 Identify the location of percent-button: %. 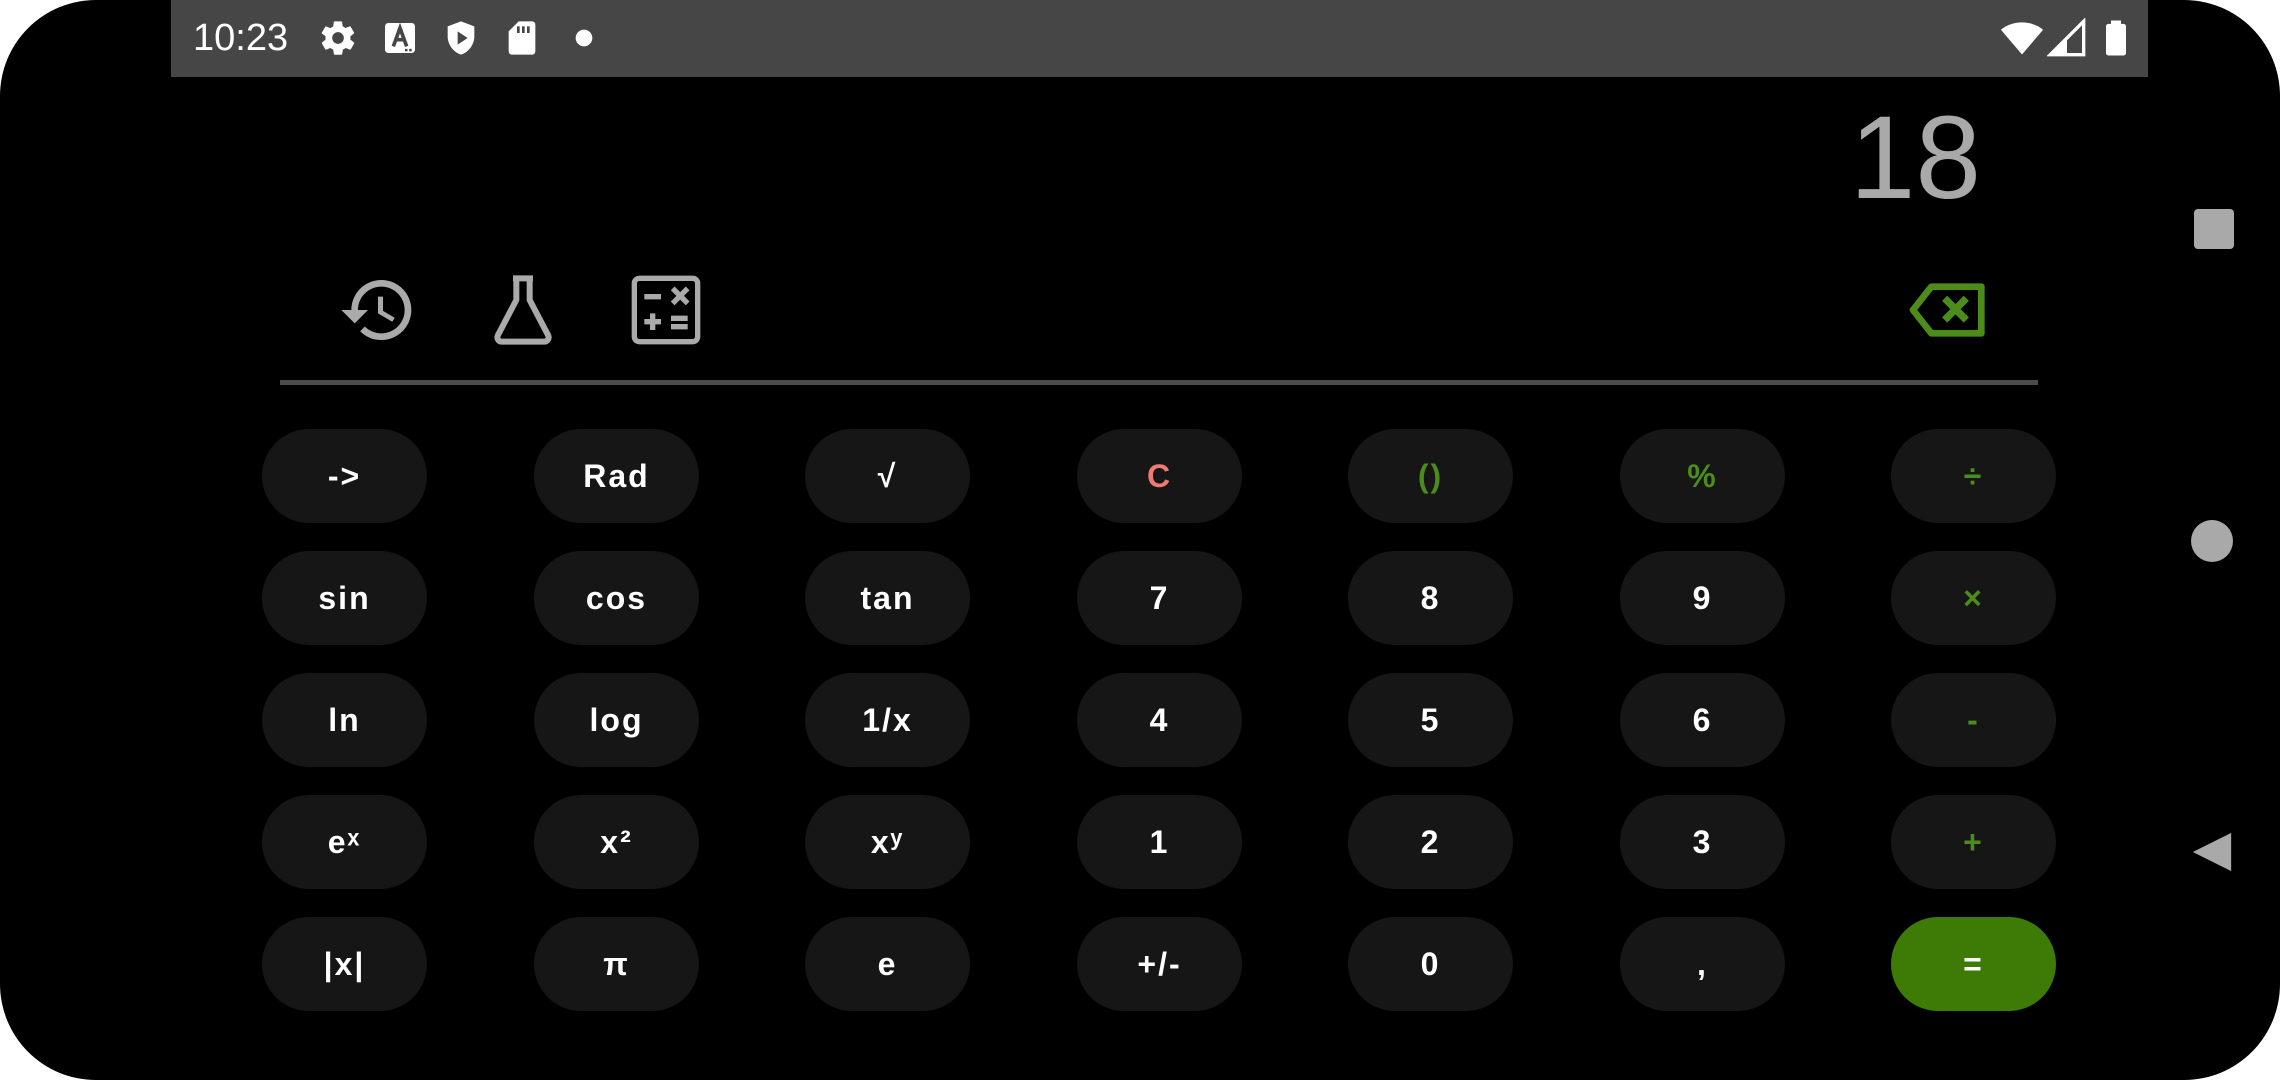
(1702, 476).